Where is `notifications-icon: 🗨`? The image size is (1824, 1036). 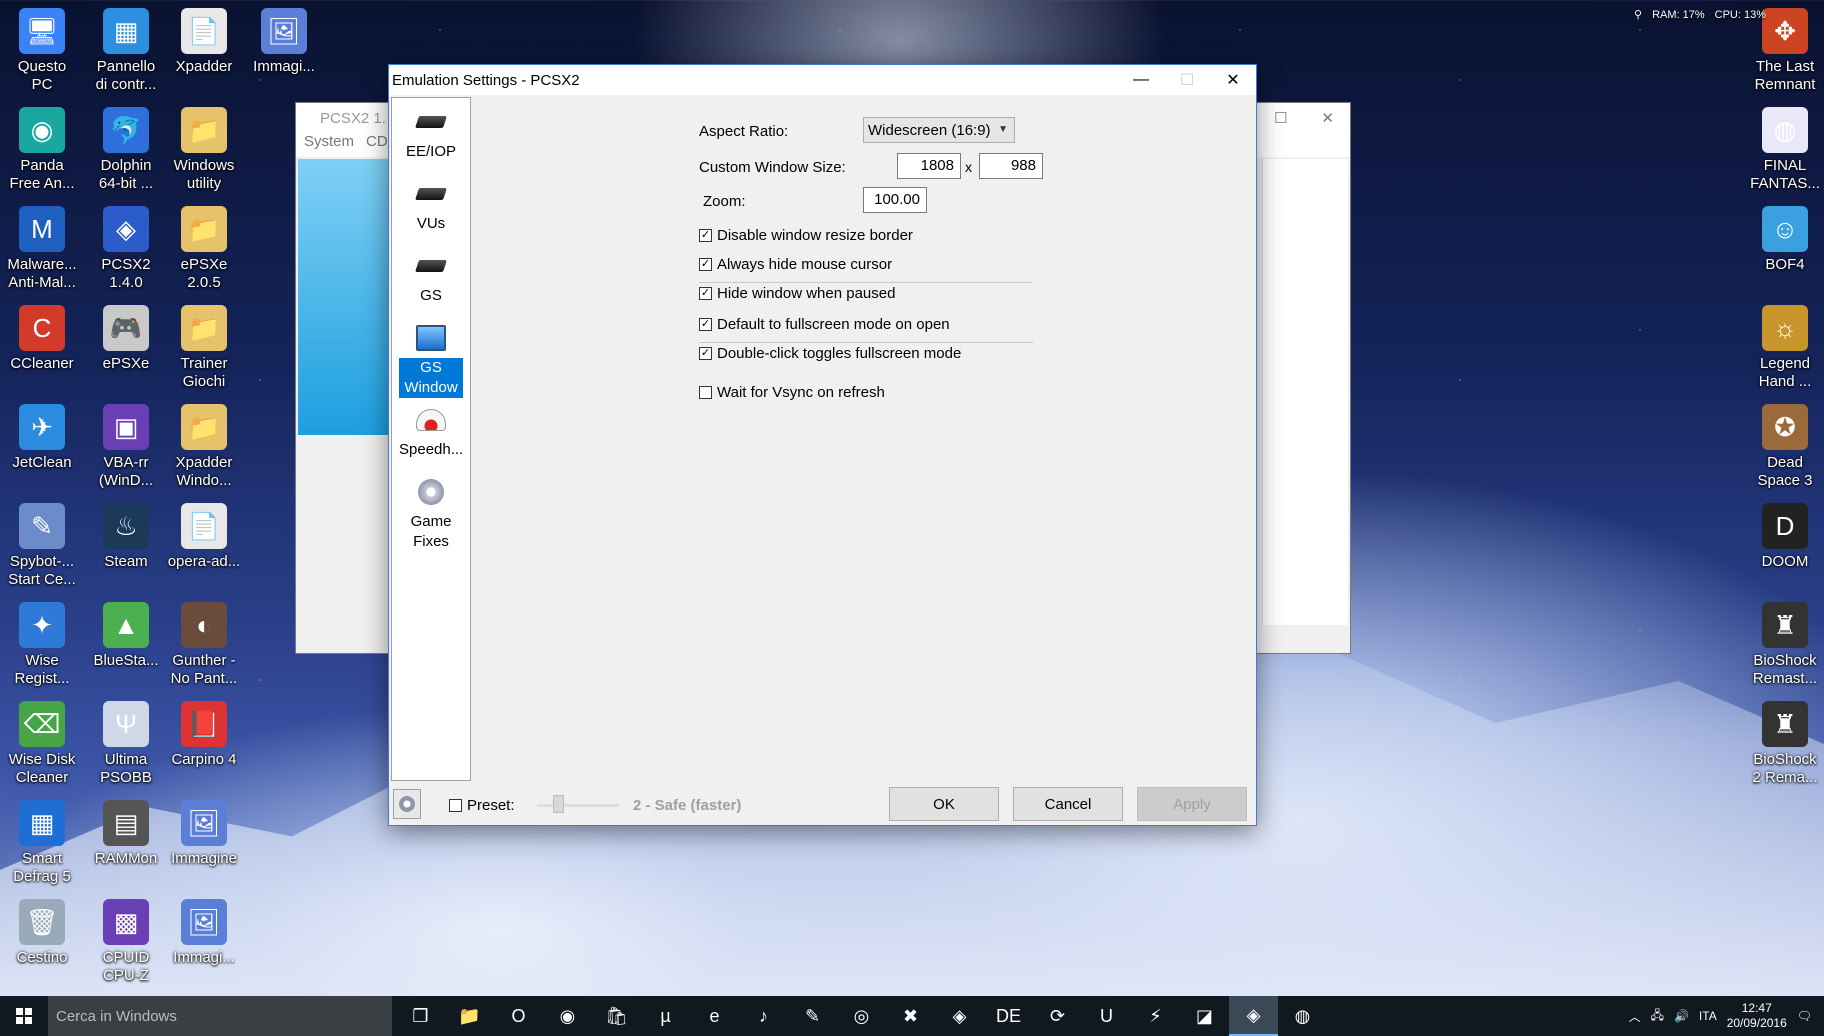 notifications-icon: 🗨 is located at coordinates (1804, 1016).